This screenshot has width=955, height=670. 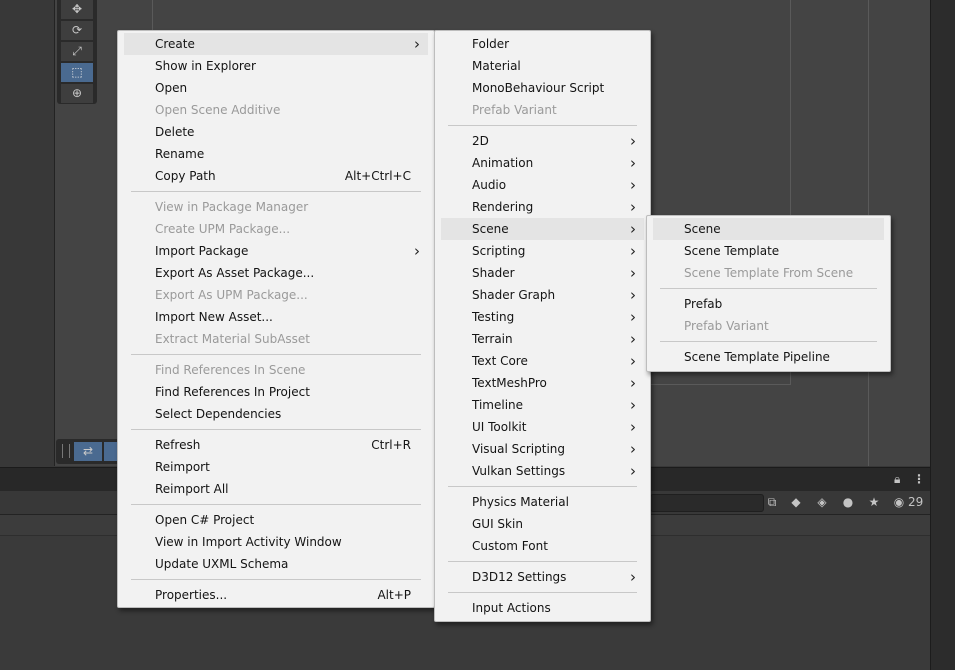 What do you see at coordinates (542, 361) in the screenshot?
I see `create-menu-item-text-core: Text Core ›` at bounding box center [542, 361].